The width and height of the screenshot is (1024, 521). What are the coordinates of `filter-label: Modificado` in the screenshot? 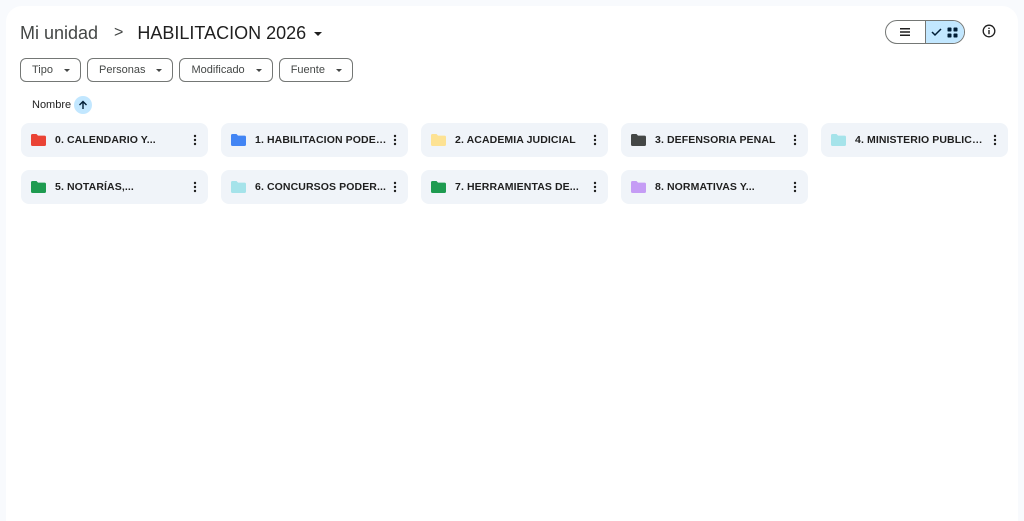 It's located at (218, 70).